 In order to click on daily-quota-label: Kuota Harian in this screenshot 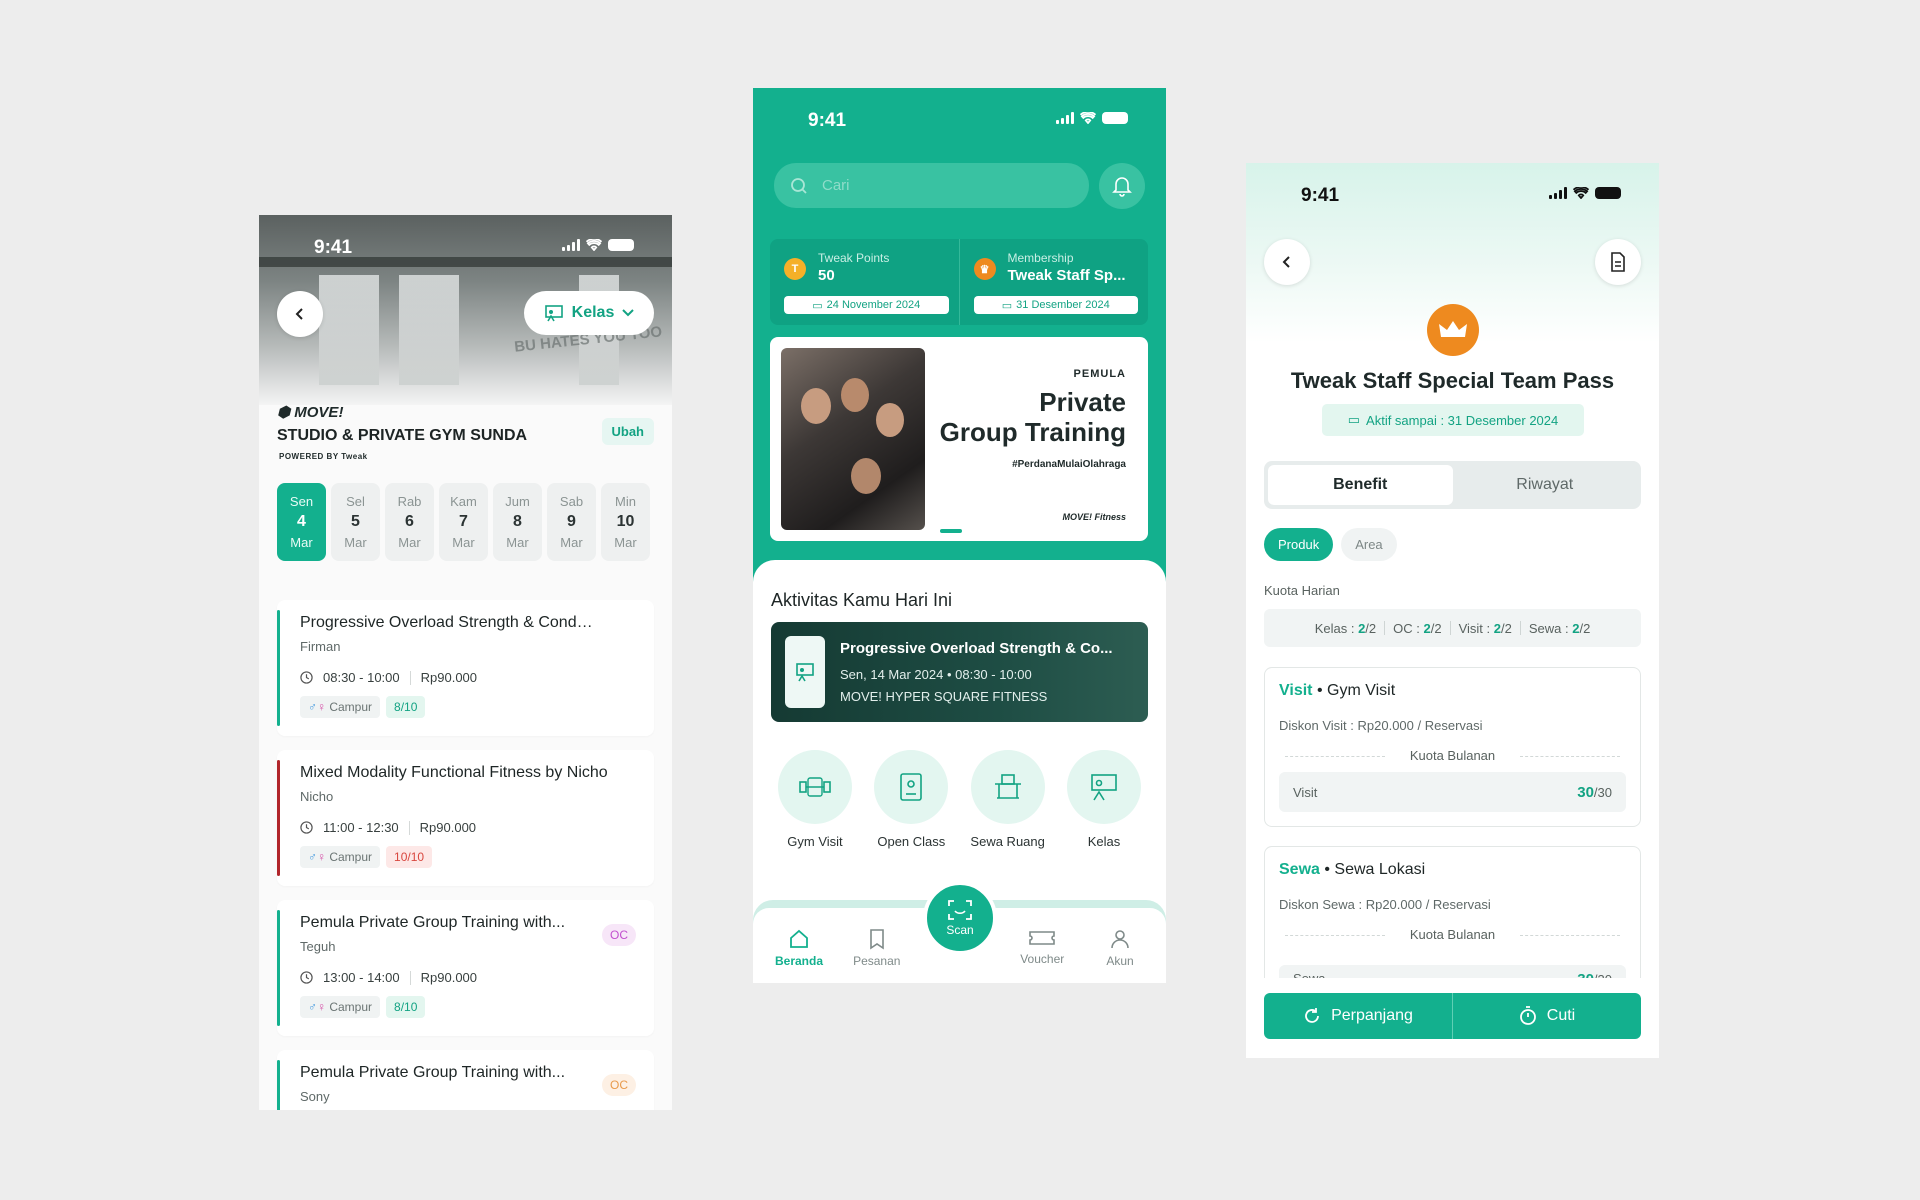, I will do `click(1302, 590)`.